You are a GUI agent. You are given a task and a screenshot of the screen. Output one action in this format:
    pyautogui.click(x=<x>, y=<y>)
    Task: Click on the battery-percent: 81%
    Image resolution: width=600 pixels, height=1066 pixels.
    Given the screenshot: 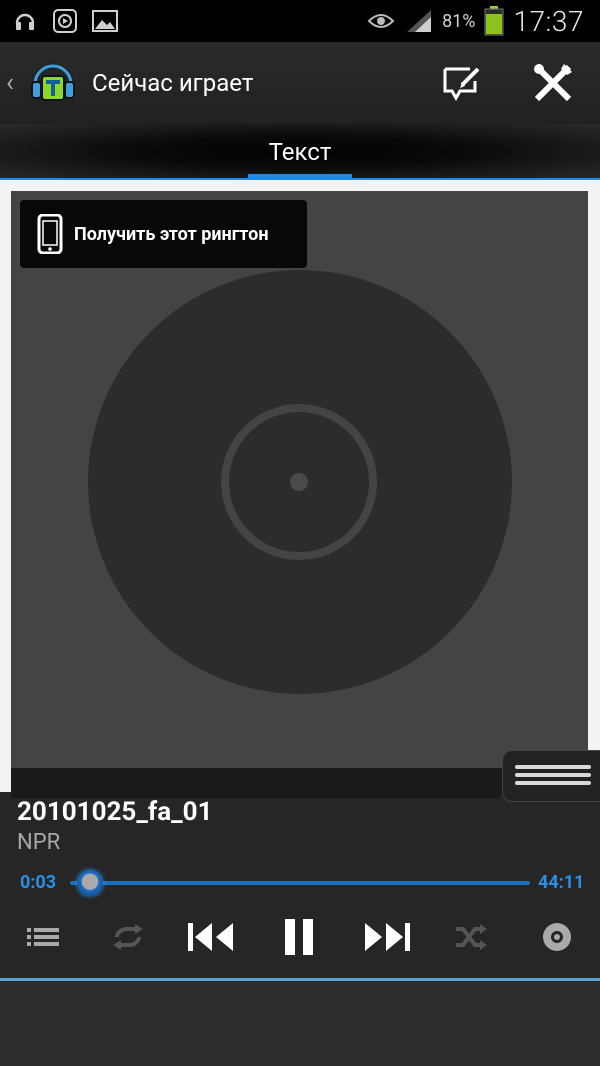 What is the action you would take?
    pyautogui.click(x=459, y=21)
    